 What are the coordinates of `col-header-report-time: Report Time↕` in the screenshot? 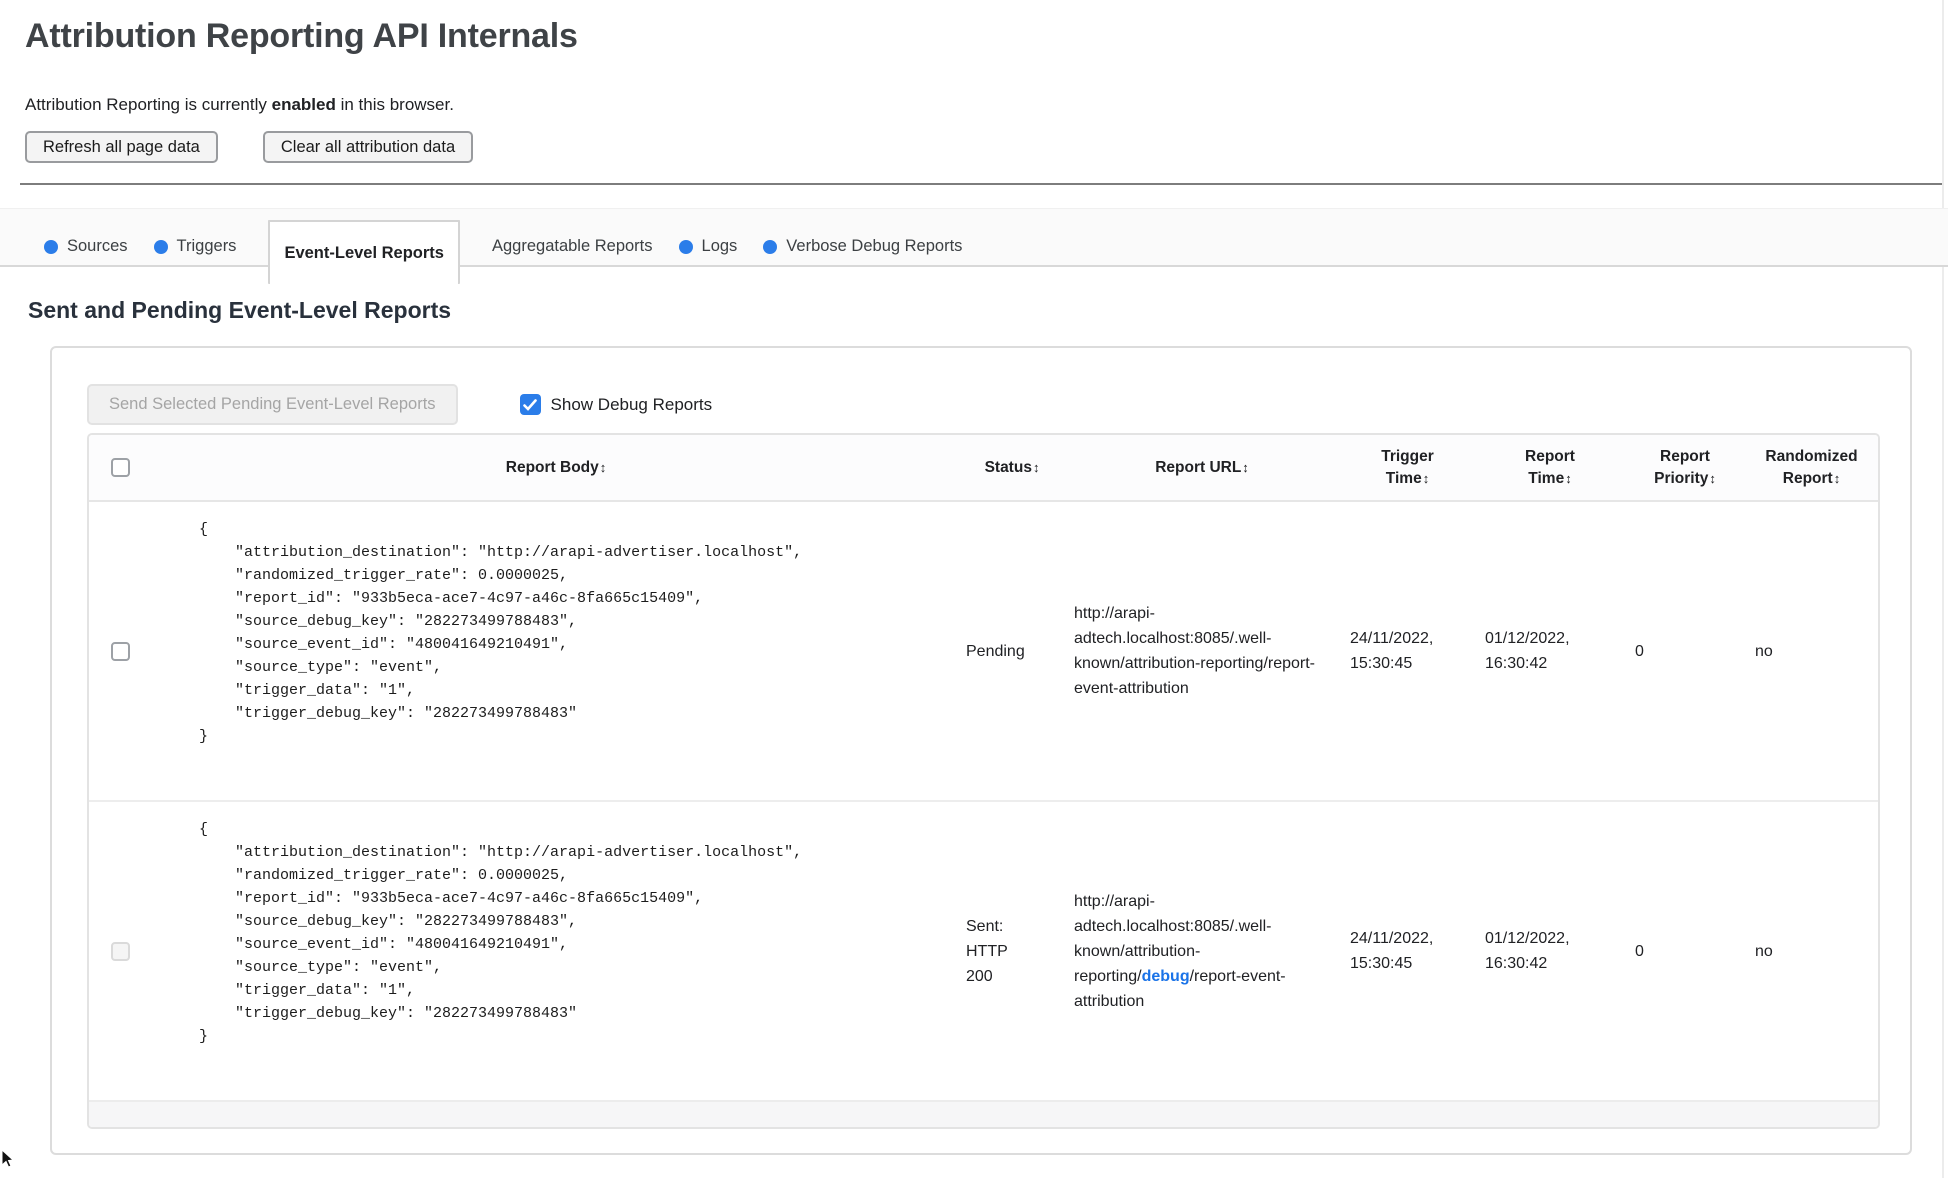 It's located at (1550, 468).